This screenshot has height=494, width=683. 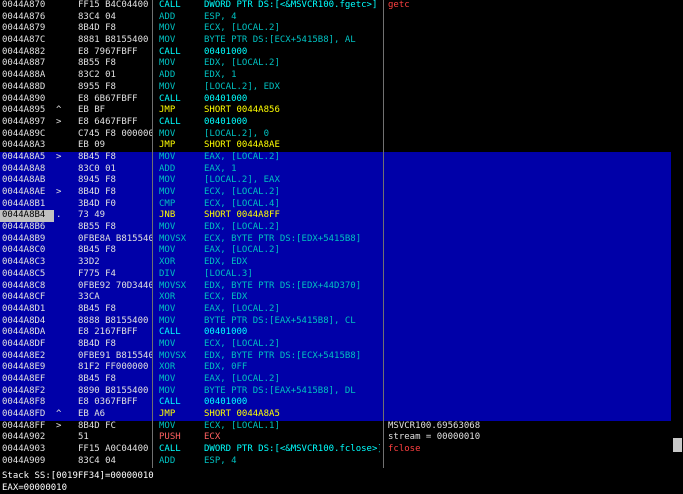 I want to click on address-cell: 0044A8F2, so click(x=24, y=390).